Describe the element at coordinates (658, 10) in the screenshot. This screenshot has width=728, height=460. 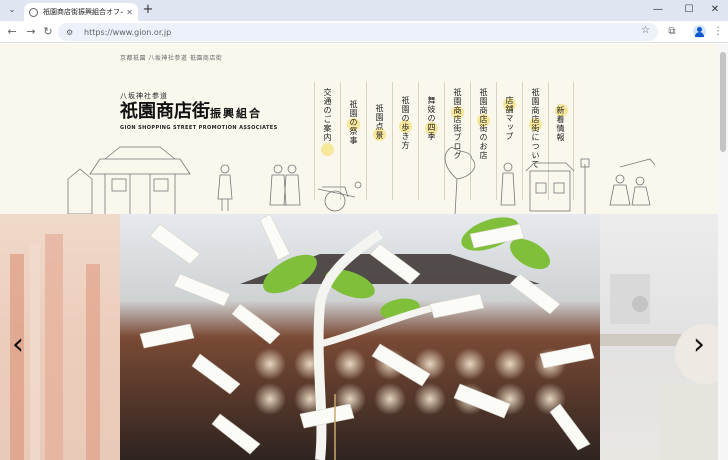
I see `minimize-icon: —` at that location.